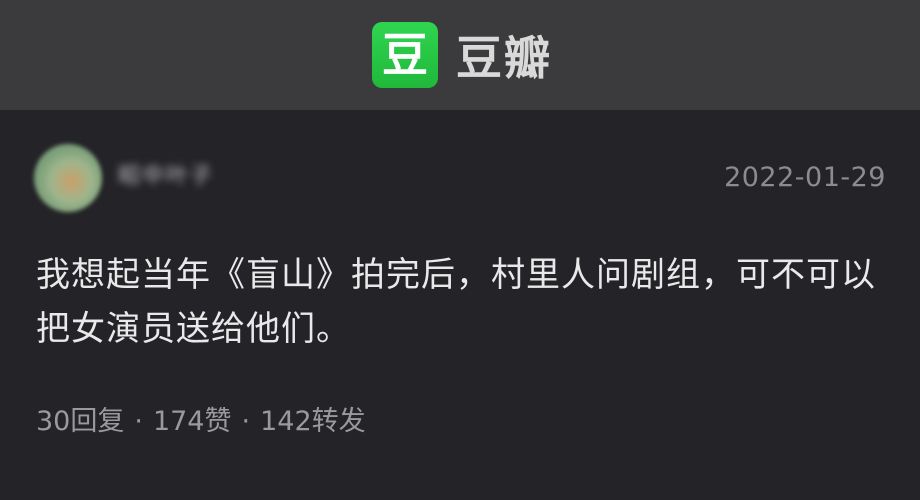 The height and width of the screenshot is (500, 920). What do you see at coordinates (192, 421) in the screenshot?
I see `like-count: 174赞` at bounding box center [192, 421].